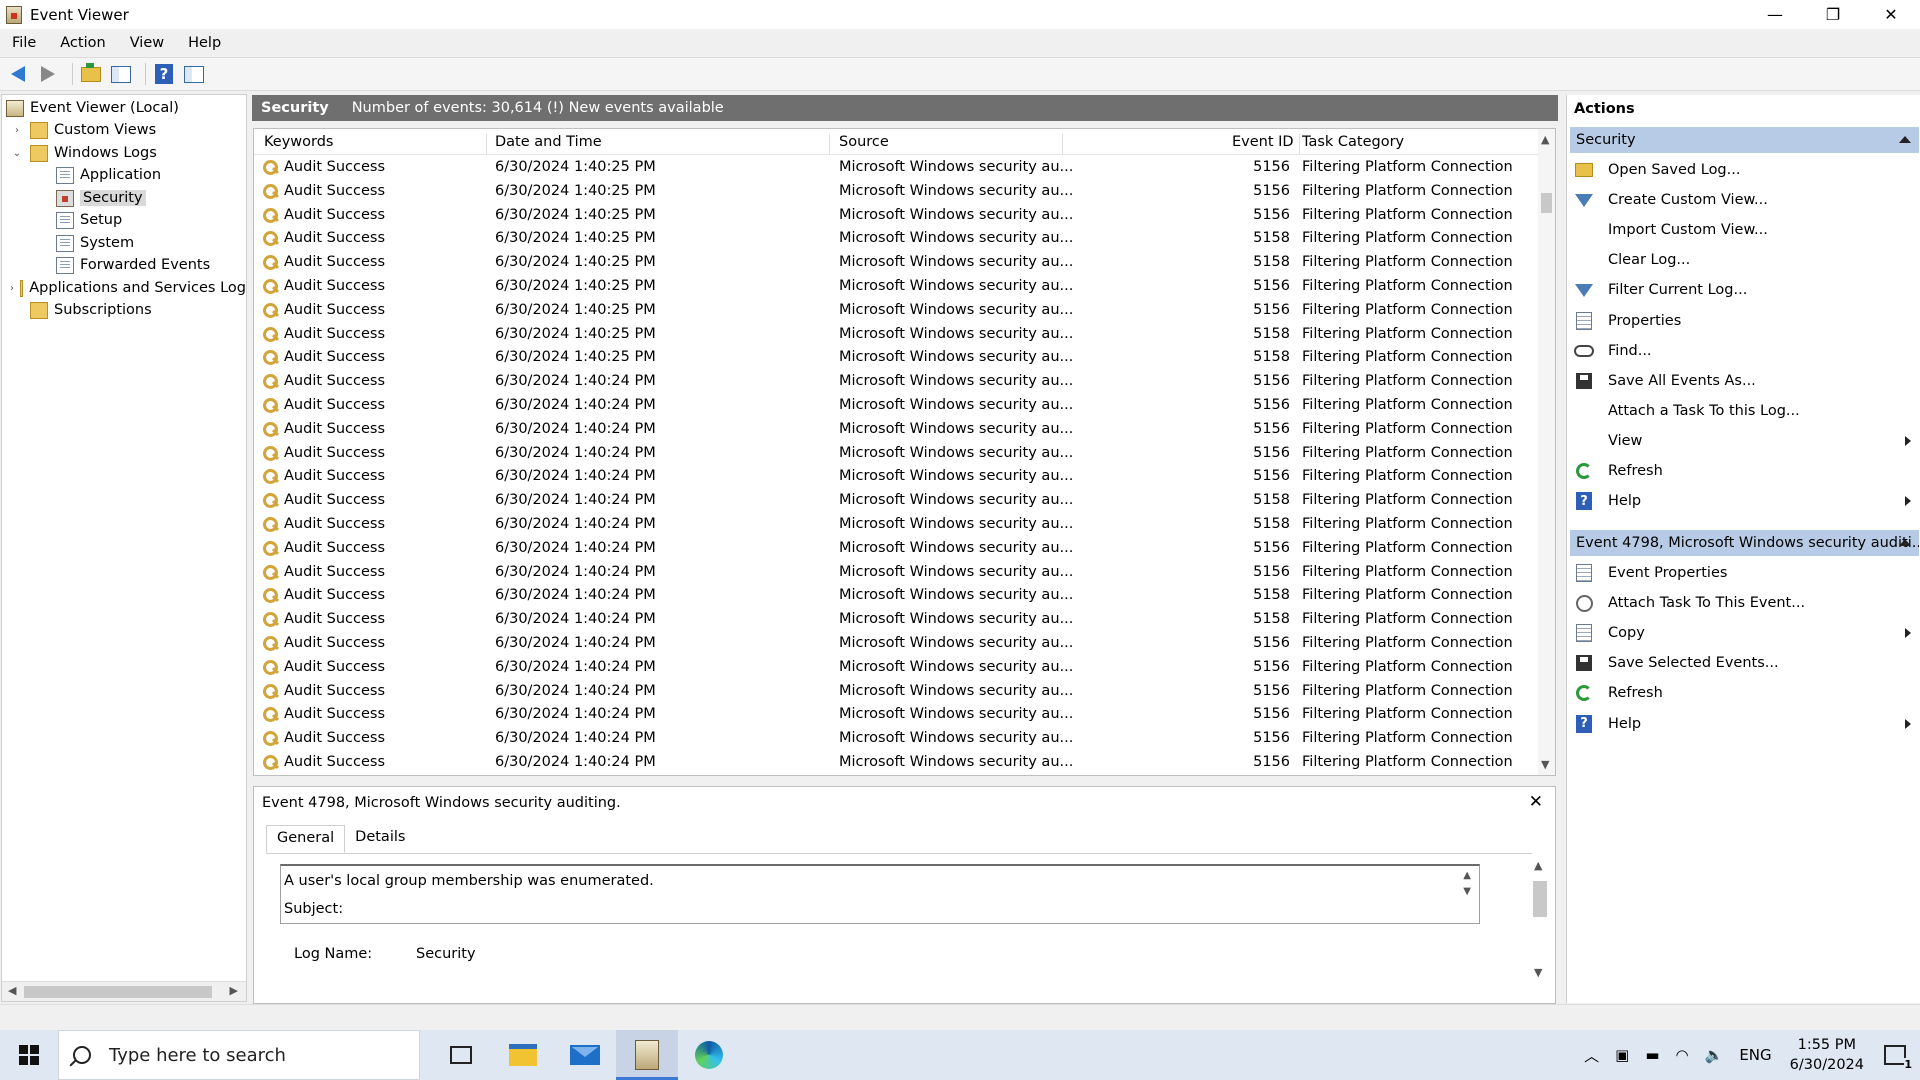 This screenshot has height=1080, width=1920. What do you see at coordinates (1546, 452) in the screenshot?
I see `events-vertical-scrollbar: ▲ ▼` at bounding box center [1546, 452].